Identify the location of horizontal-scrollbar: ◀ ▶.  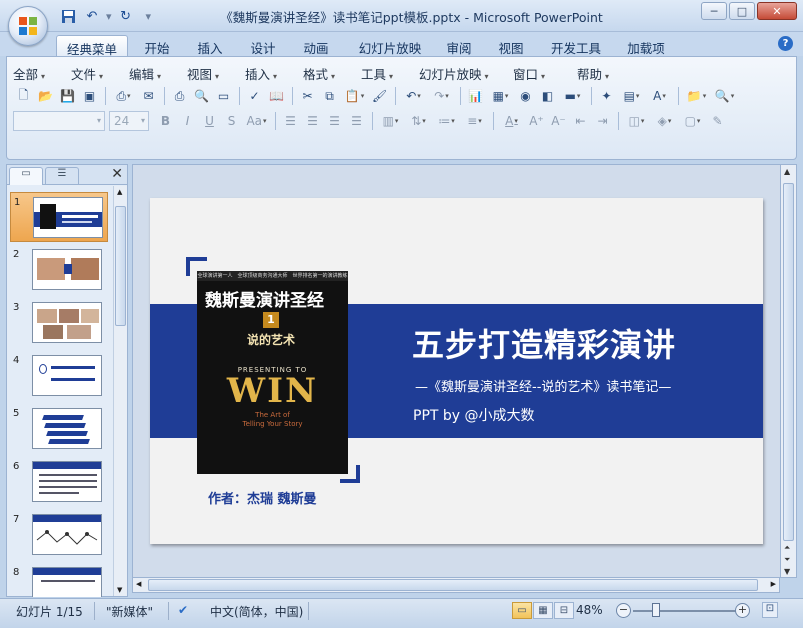
(456, 585).